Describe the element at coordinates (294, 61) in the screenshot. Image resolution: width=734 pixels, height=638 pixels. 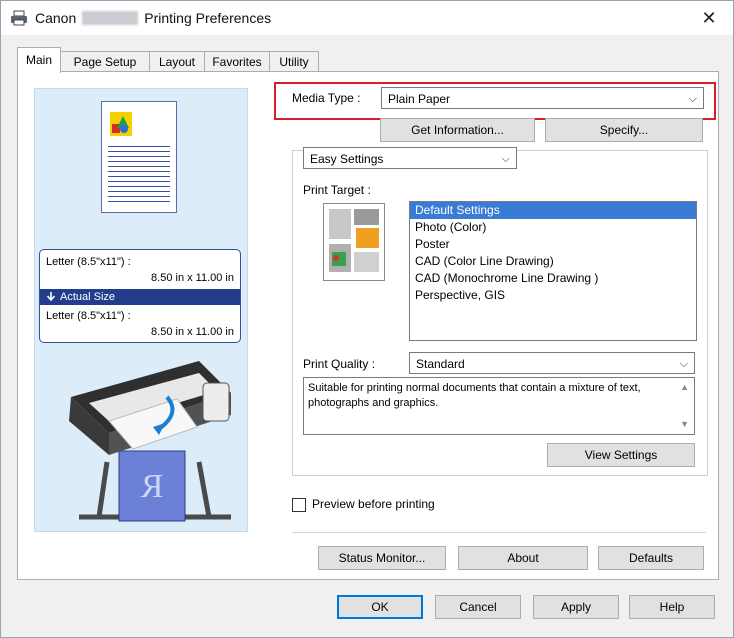
I see `tab-utility: Utility` at that location.